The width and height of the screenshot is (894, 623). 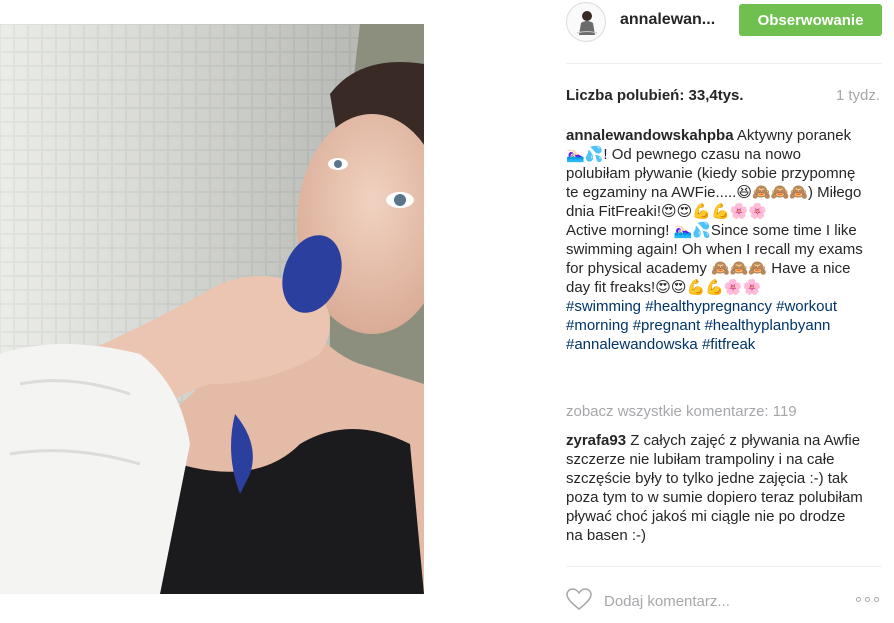 I want to click on avatar-icon, so click(x=587, y=23).